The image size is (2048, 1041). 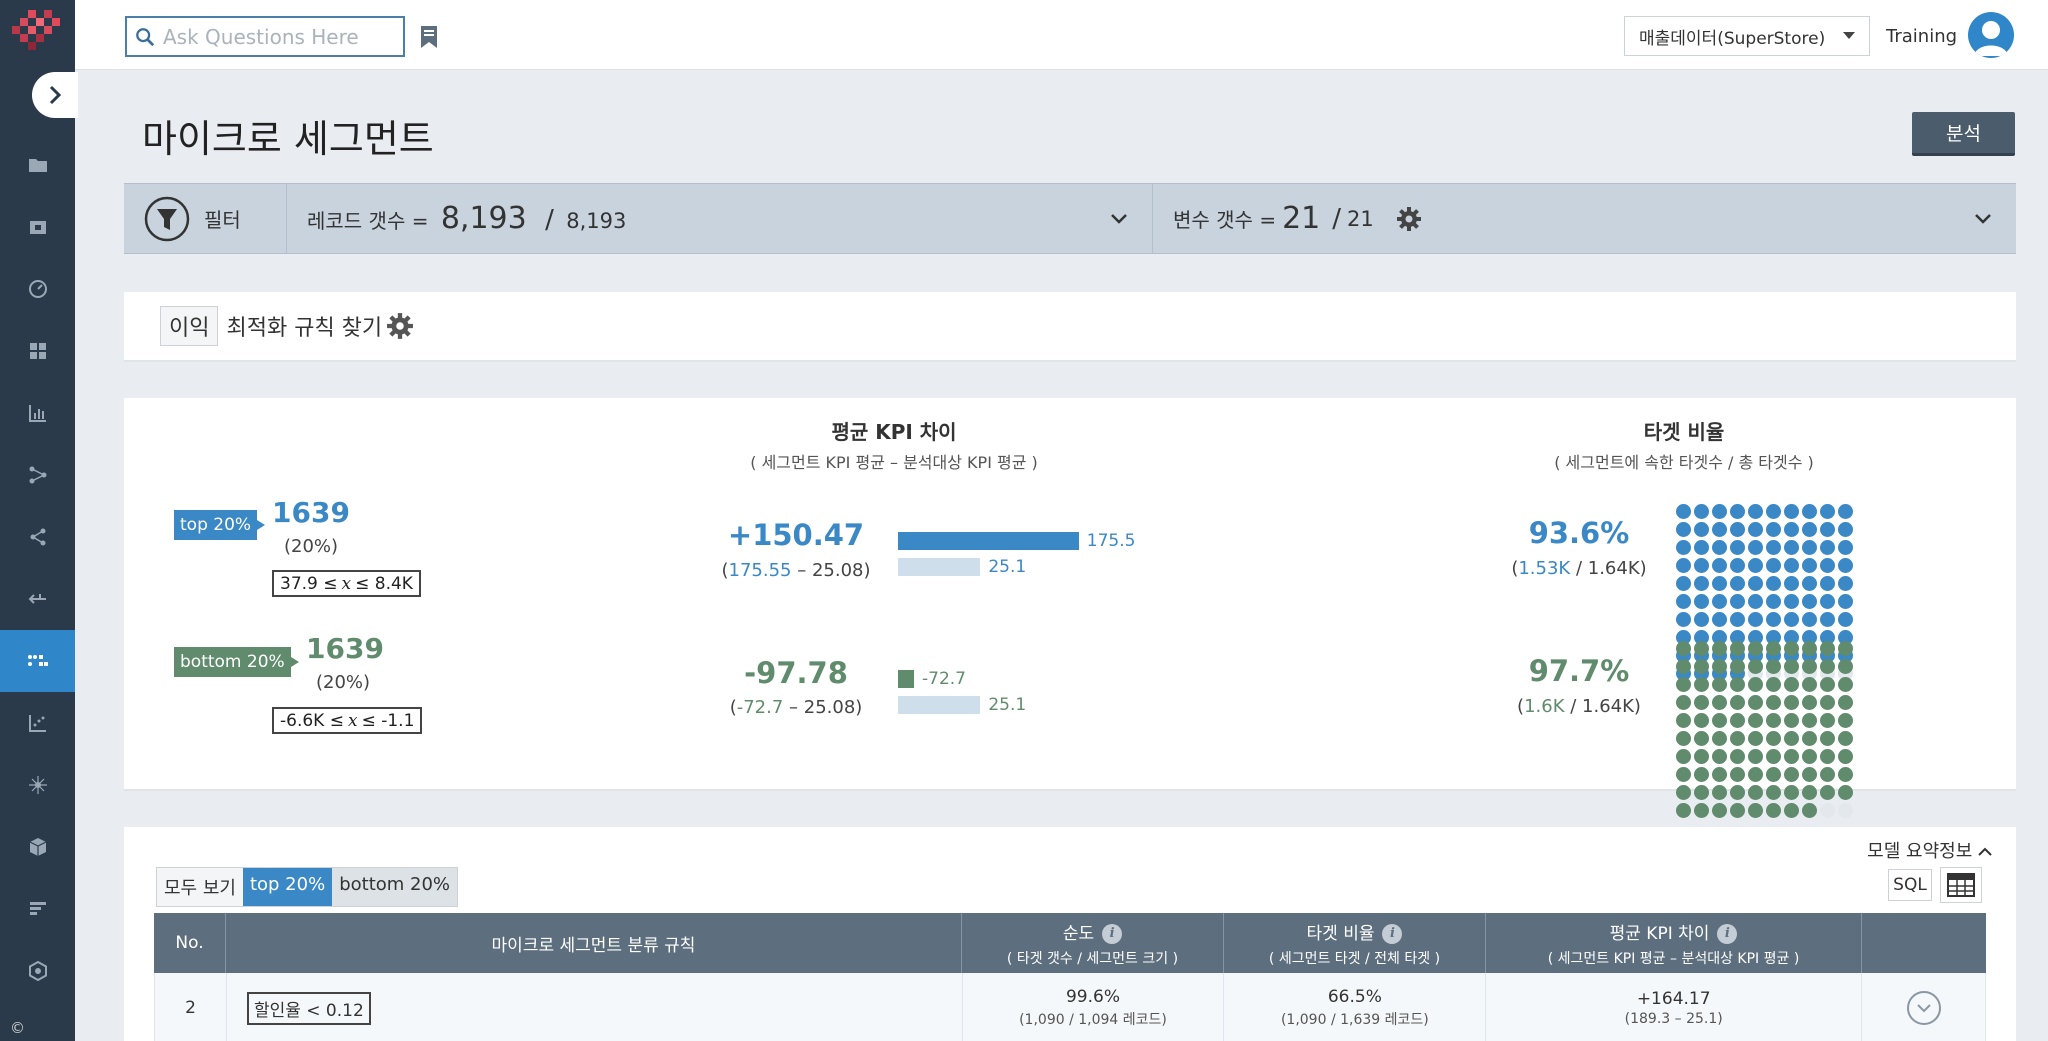 What do you see at coordinates (37, 599) in the screenshot?
I see `sidebar-item-merge` at bounding box center [37, 599].